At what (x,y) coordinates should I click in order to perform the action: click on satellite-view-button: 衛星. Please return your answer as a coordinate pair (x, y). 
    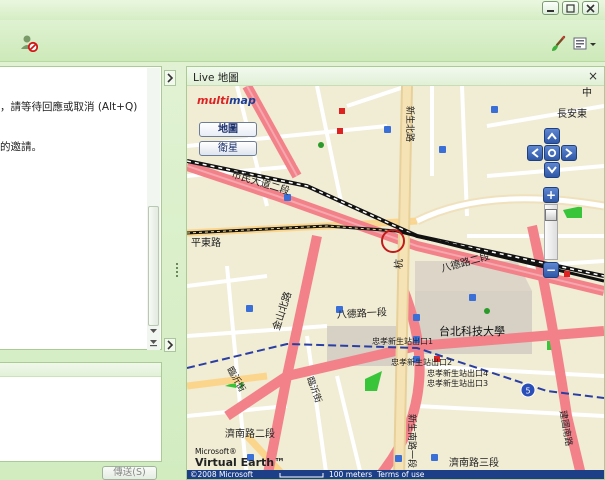
    Looking at the image, I should click on (228, 148).